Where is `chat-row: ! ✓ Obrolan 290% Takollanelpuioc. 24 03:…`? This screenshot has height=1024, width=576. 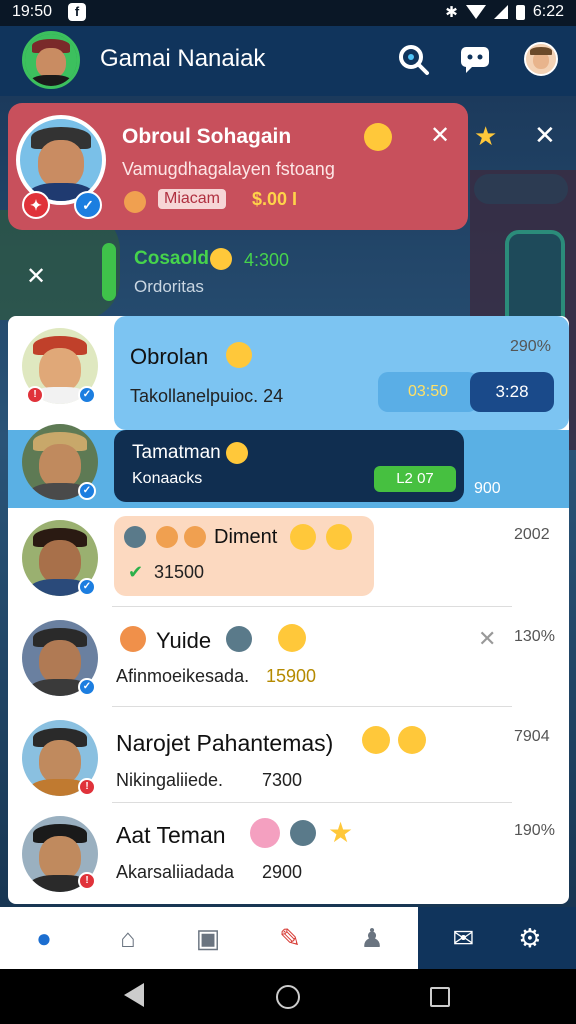
chat-row: ! ✓ Obrolan 290% Takollanelpuioc. 24 03:… is located at coordinates (288, 373).